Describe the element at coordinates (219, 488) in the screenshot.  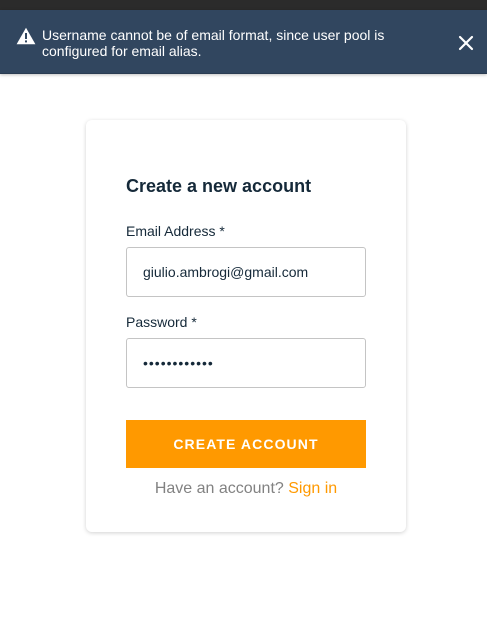
I see `have-account-text: Have an account?` at that location.